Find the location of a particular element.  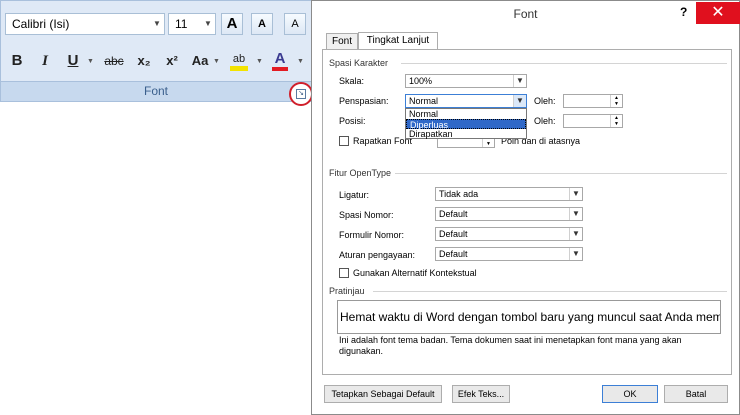

number-forms-combo: Default ▼ is located at coordinates (509, 234).